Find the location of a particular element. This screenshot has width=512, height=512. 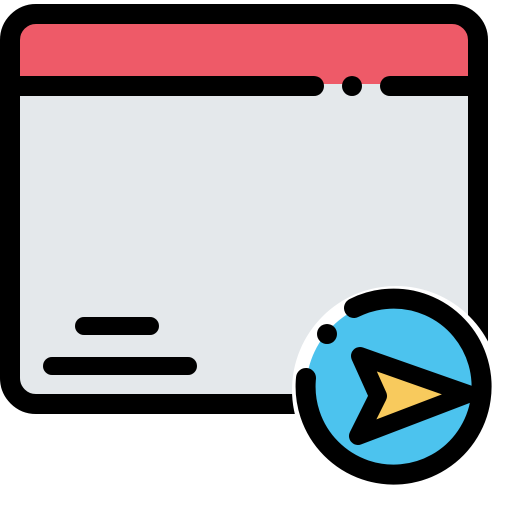

title-bar is located at coordinates (244, 49).